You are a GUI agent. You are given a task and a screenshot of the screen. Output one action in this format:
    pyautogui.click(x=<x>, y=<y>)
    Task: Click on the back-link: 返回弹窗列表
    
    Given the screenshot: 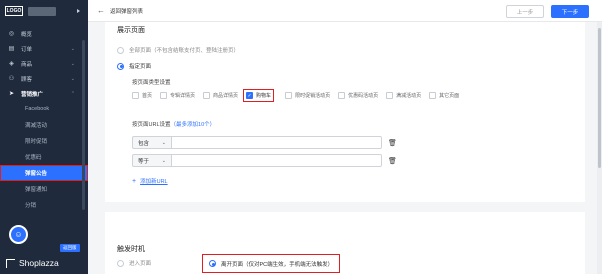 What is the action you would take?
    pyautogui.click(x=126, y=11)
    